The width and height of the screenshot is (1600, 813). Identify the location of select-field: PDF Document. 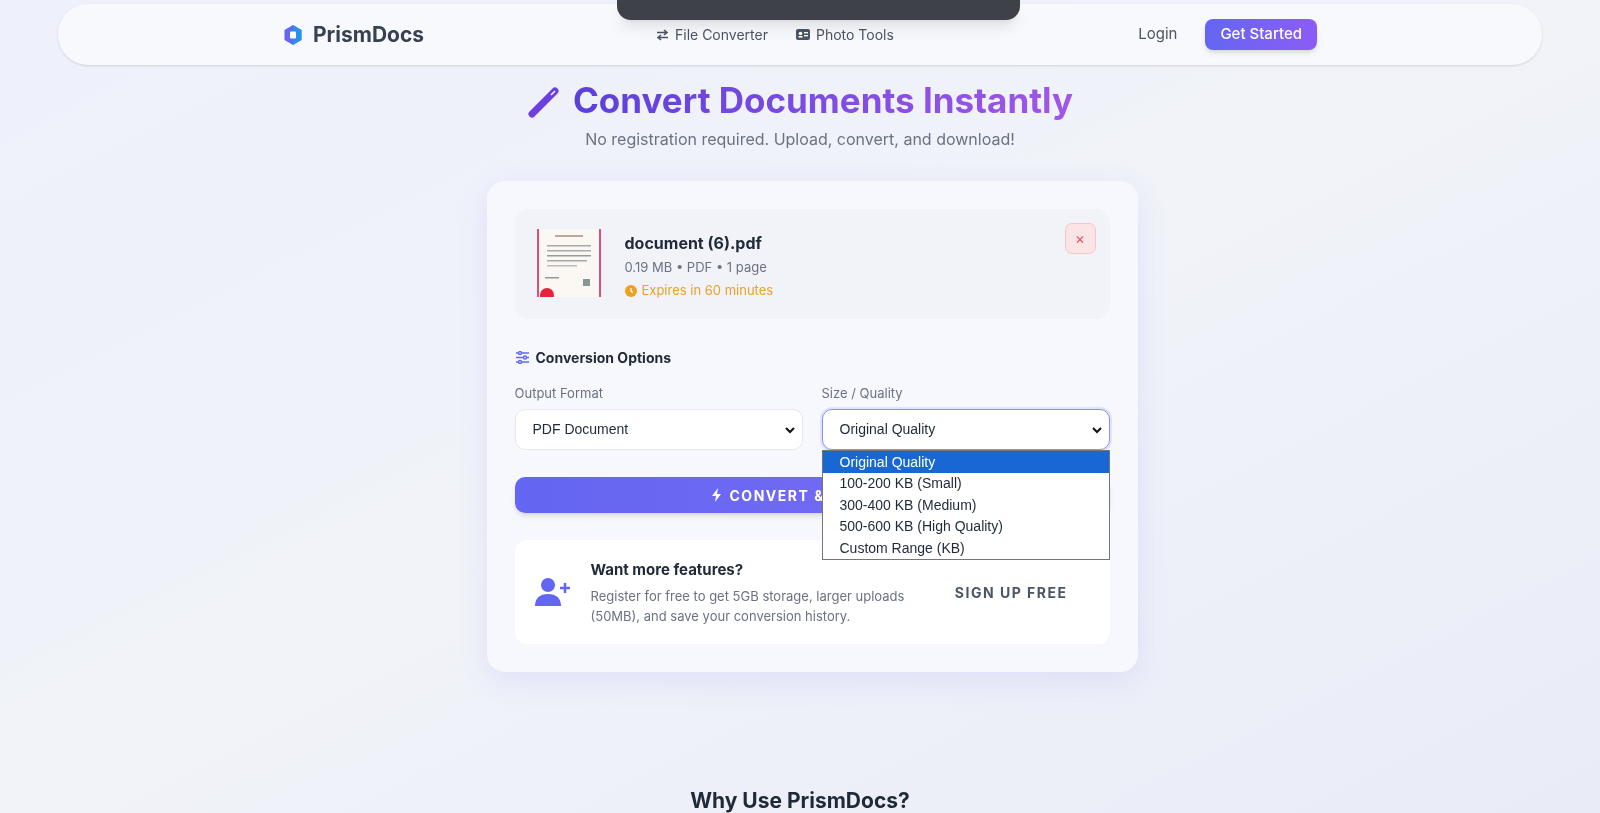
(658, 430).